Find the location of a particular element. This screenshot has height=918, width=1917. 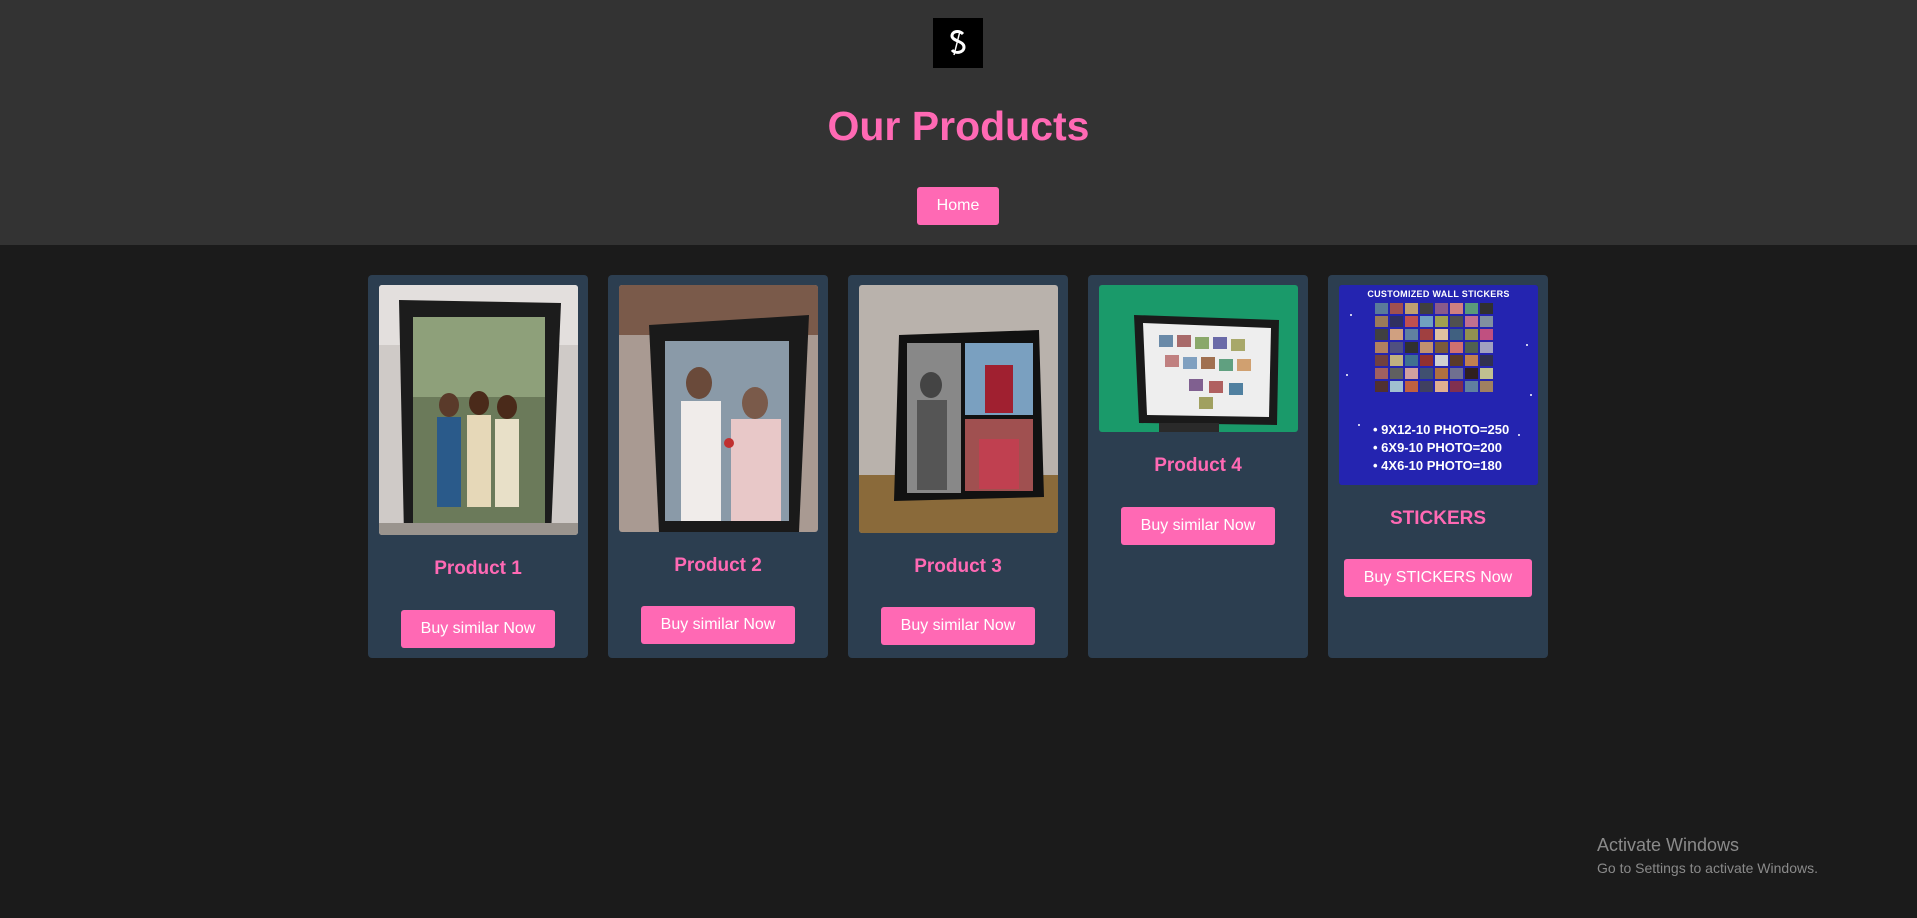

home-button: Home is located at coordinates (958, 206).